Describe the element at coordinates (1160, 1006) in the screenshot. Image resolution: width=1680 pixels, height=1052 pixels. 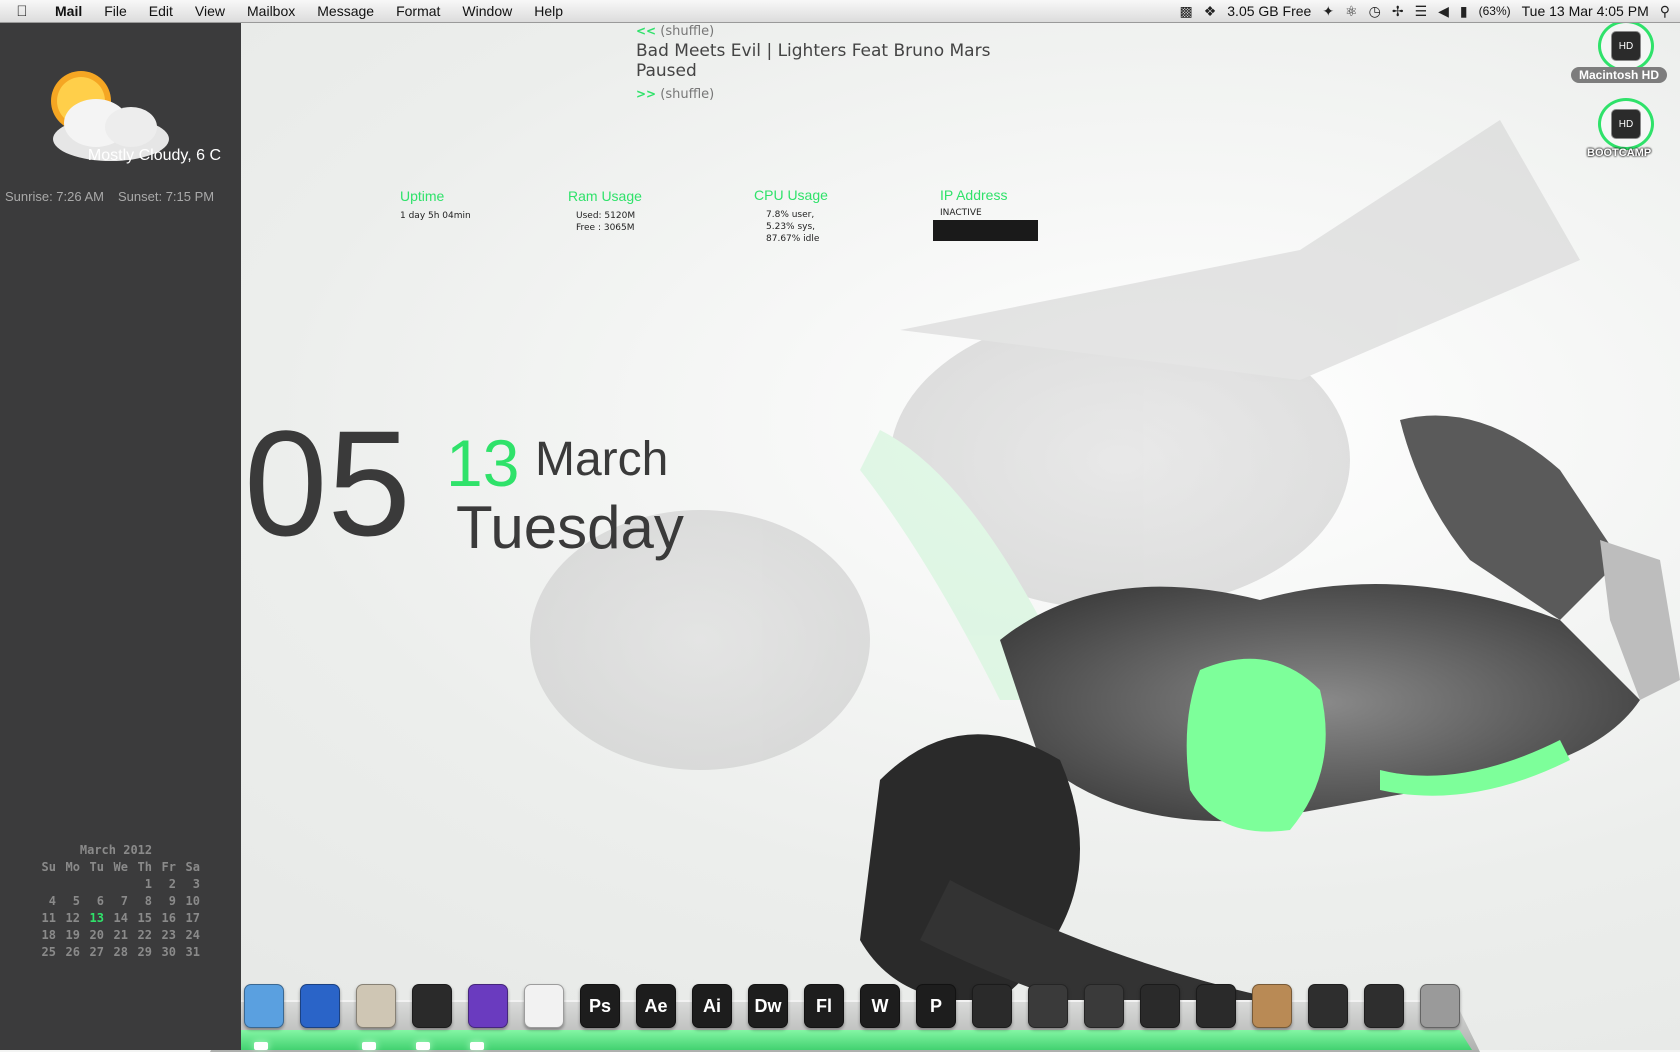
I see `dock-keynote-icon` at that location.